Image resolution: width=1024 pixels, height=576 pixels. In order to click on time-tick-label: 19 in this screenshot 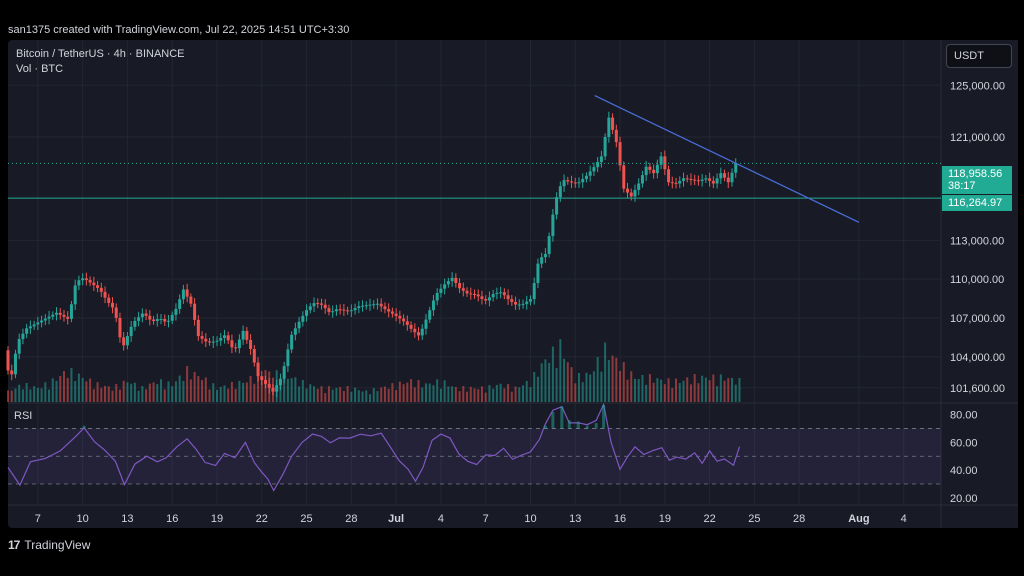, I will do `click(665, 519)`.